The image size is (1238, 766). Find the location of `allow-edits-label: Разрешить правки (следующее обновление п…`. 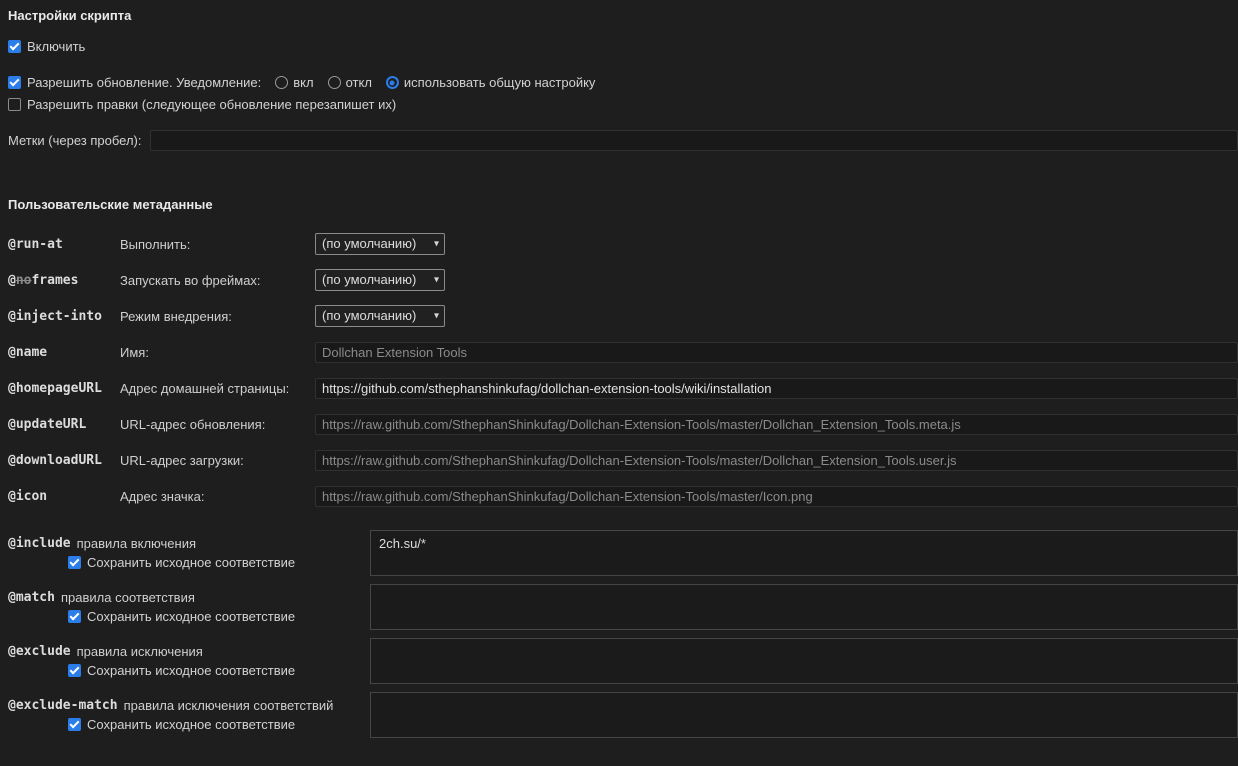

allow-edits-label: Разрешить правки (следующее обновление п… is located at coordinates (211, 104).